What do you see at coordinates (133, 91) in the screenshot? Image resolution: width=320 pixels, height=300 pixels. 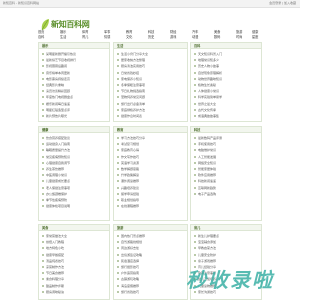 I see `list-item-link: 节日礼物挑选指南` at bounding box center [133, 91].